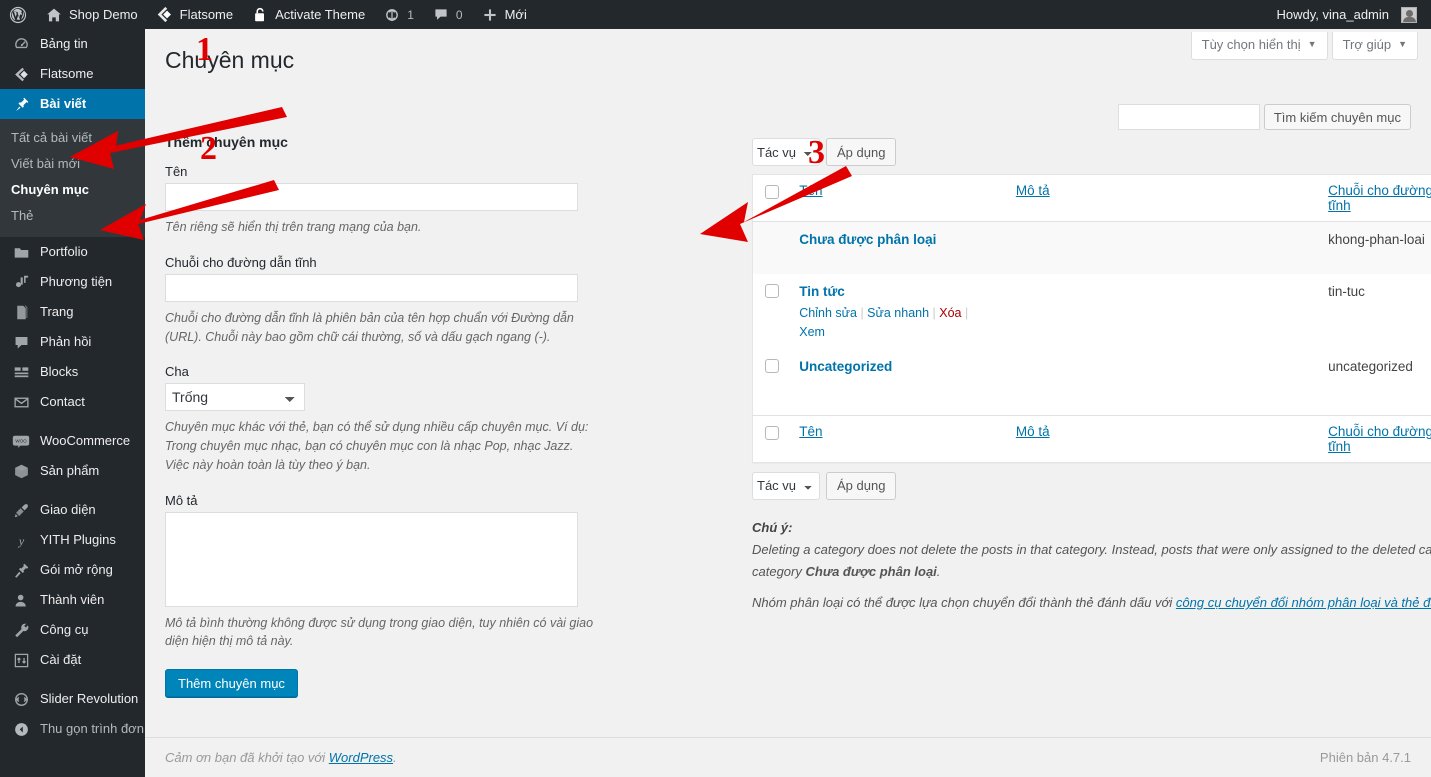 The width and height of the screenshot is (1431, 777). I want to click on category-name-link: Uncategorized, so click(845, 366).